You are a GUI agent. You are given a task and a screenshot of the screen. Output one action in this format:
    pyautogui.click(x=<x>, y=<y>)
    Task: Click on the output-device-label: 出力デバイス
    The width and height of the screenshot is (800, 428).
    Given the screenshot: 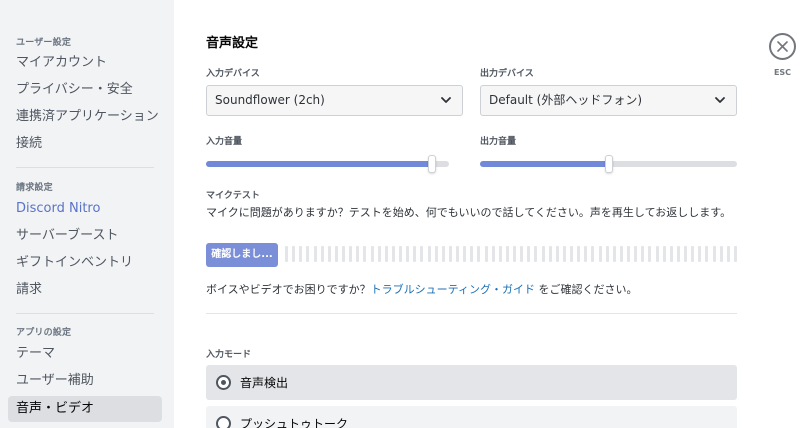 What is the action you would take?
    pyautogui.click(x=507, y=74)
    